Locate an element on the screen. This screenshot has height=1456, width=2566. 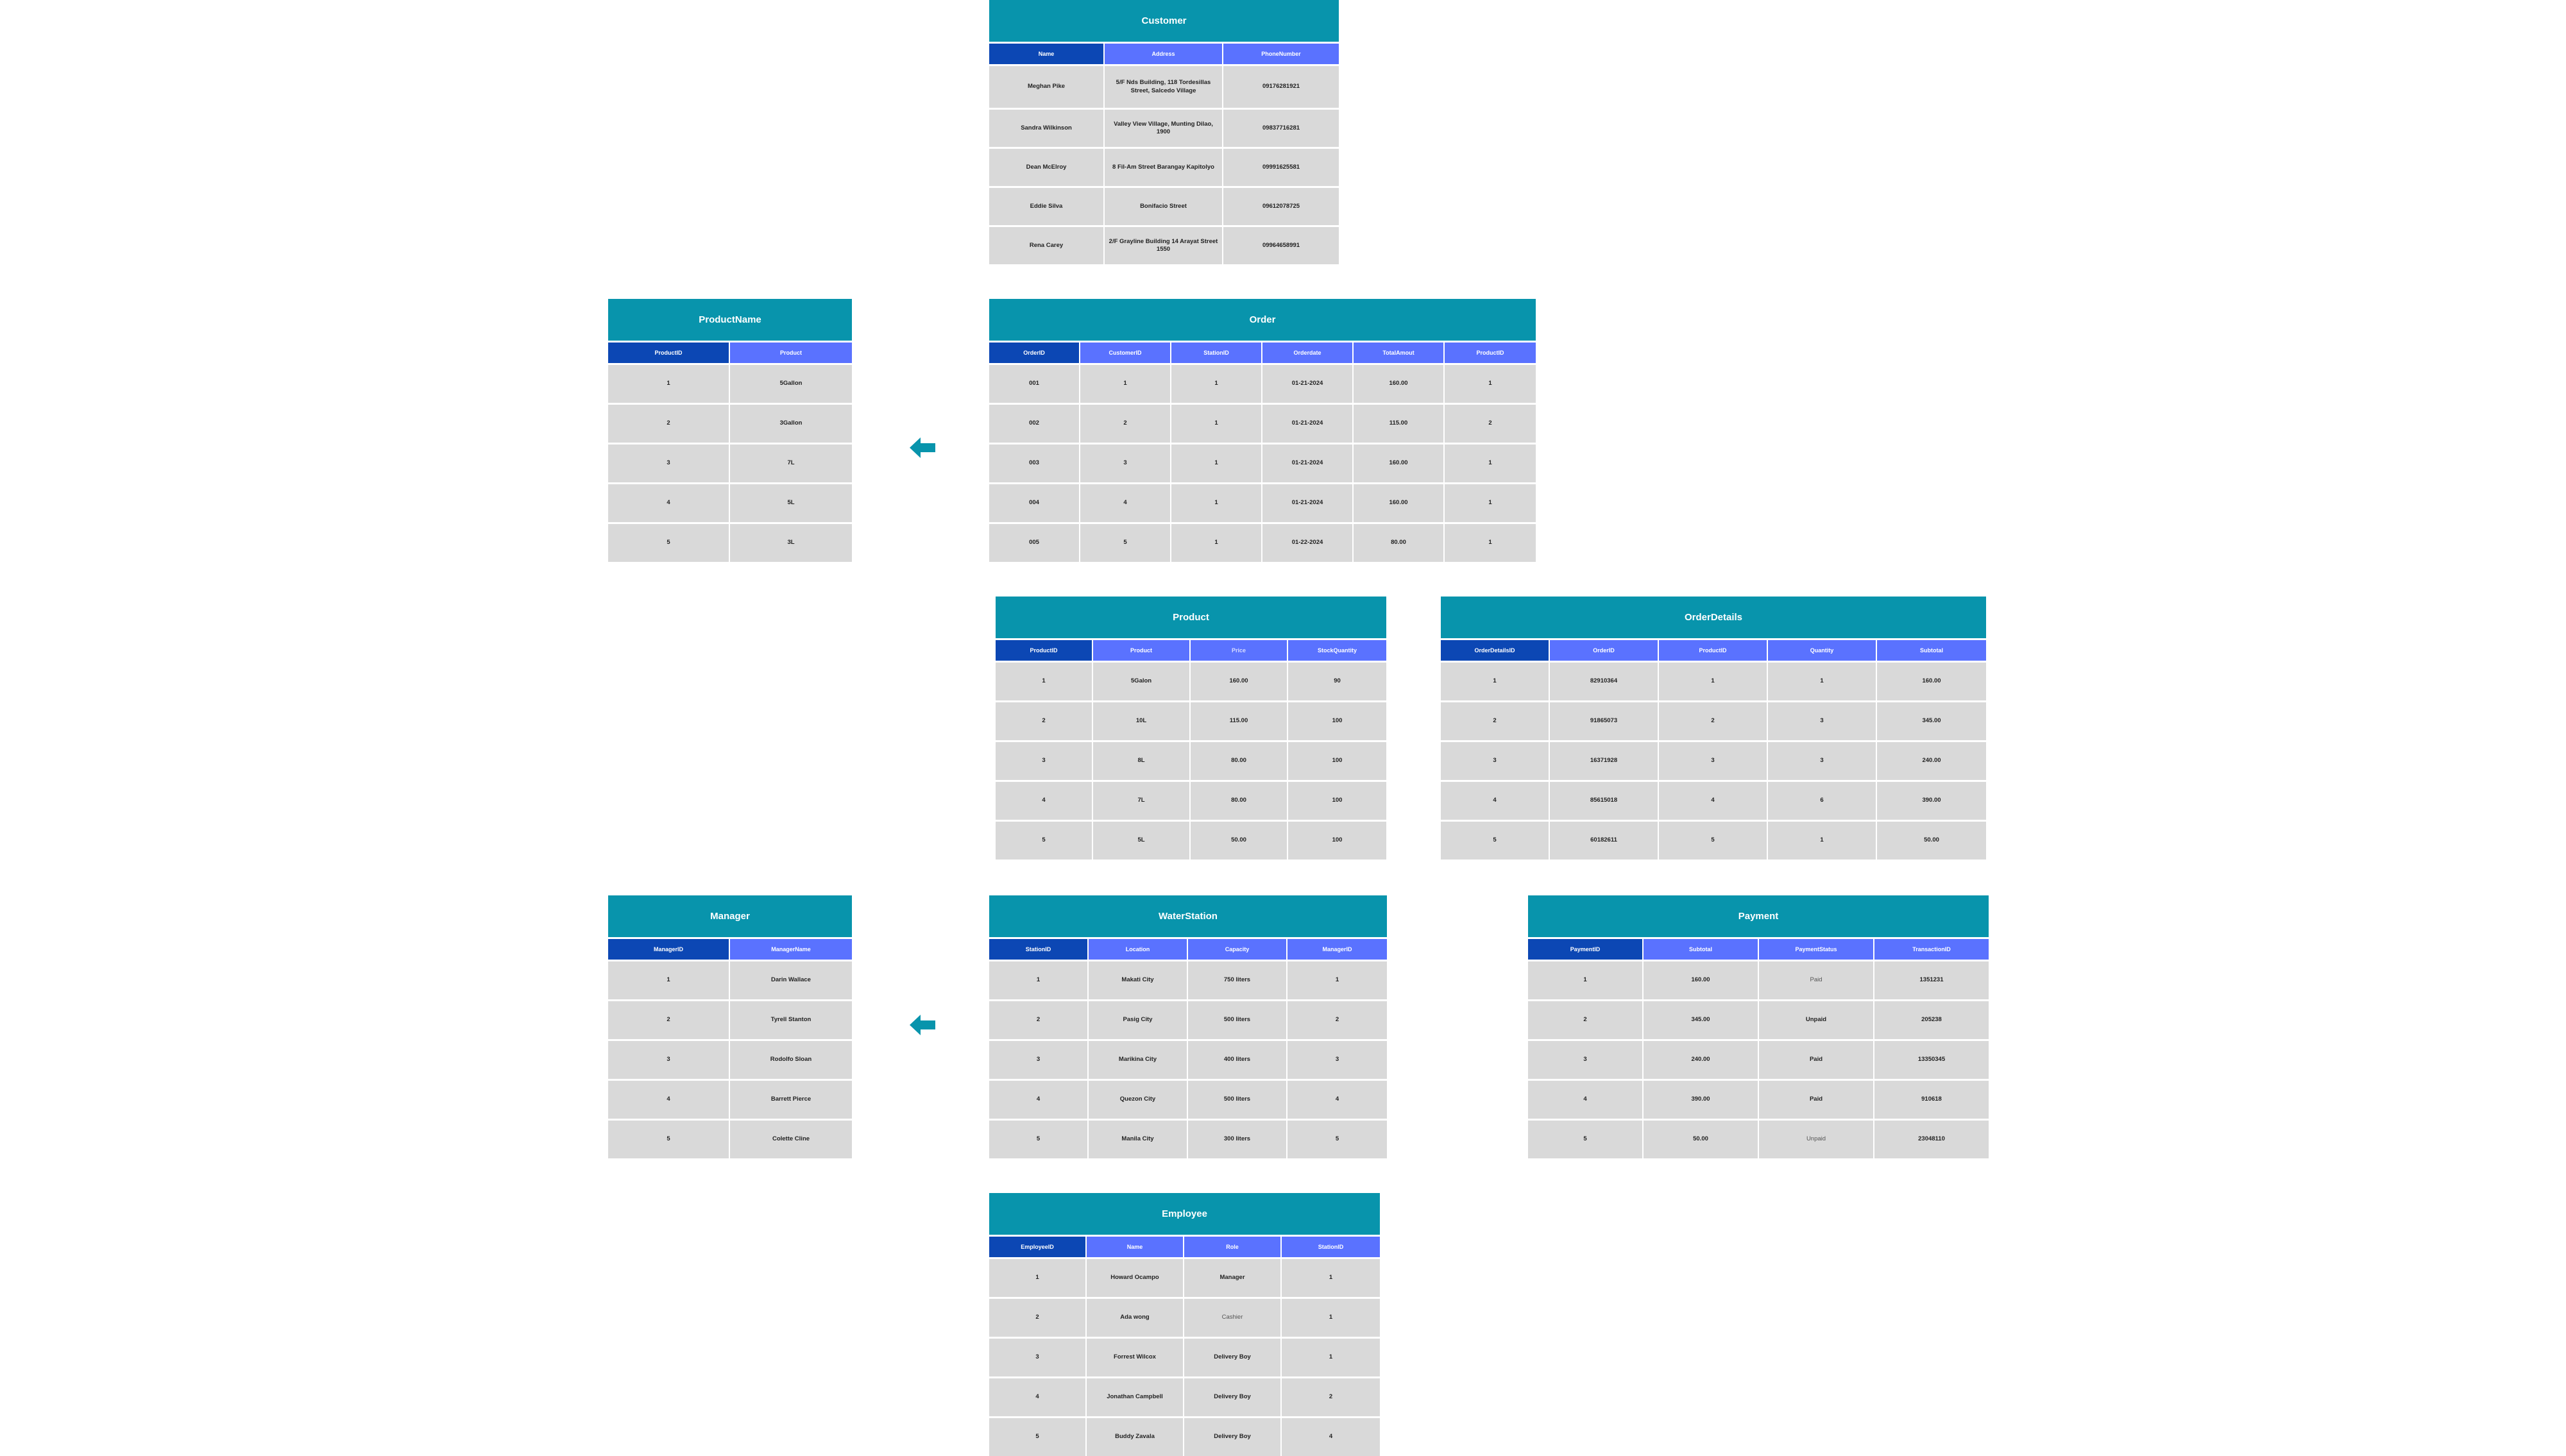
column-header: Address is located at coordinates (1164, 54).